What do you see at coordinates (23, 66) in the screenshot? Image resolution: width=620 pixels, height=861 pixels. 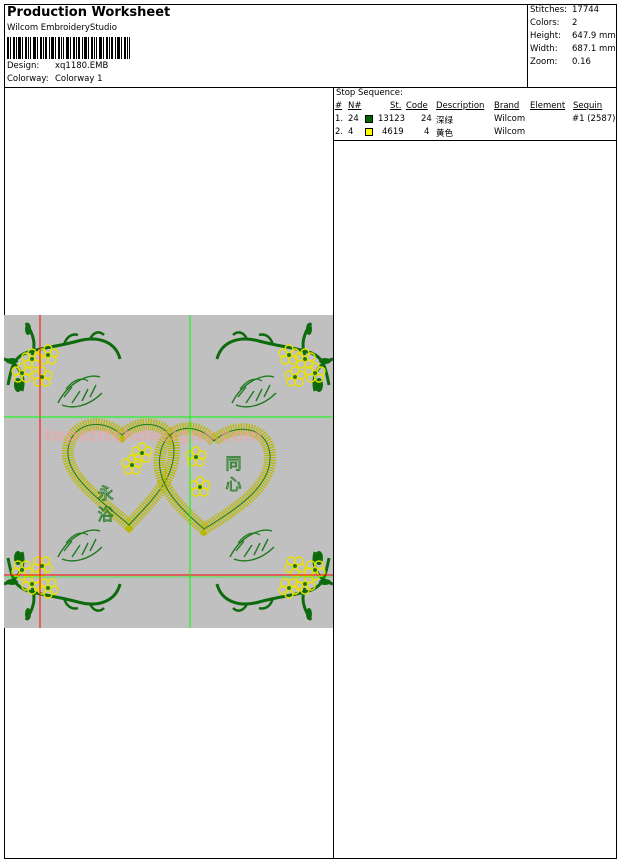 I see `design-label: Design:` at bounding box center [23, 66].